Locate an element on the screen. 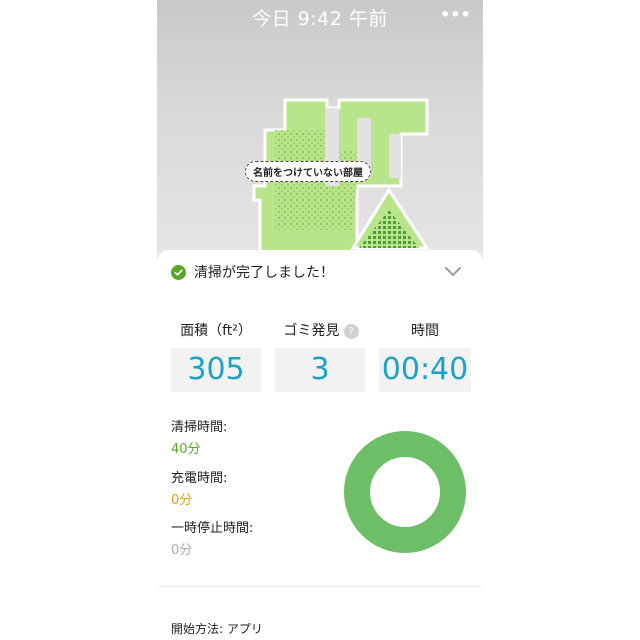 The width and height of the screenshot is (640, 640). status-time: 今日 9:42 午前 is located at coordinates (320, 19).